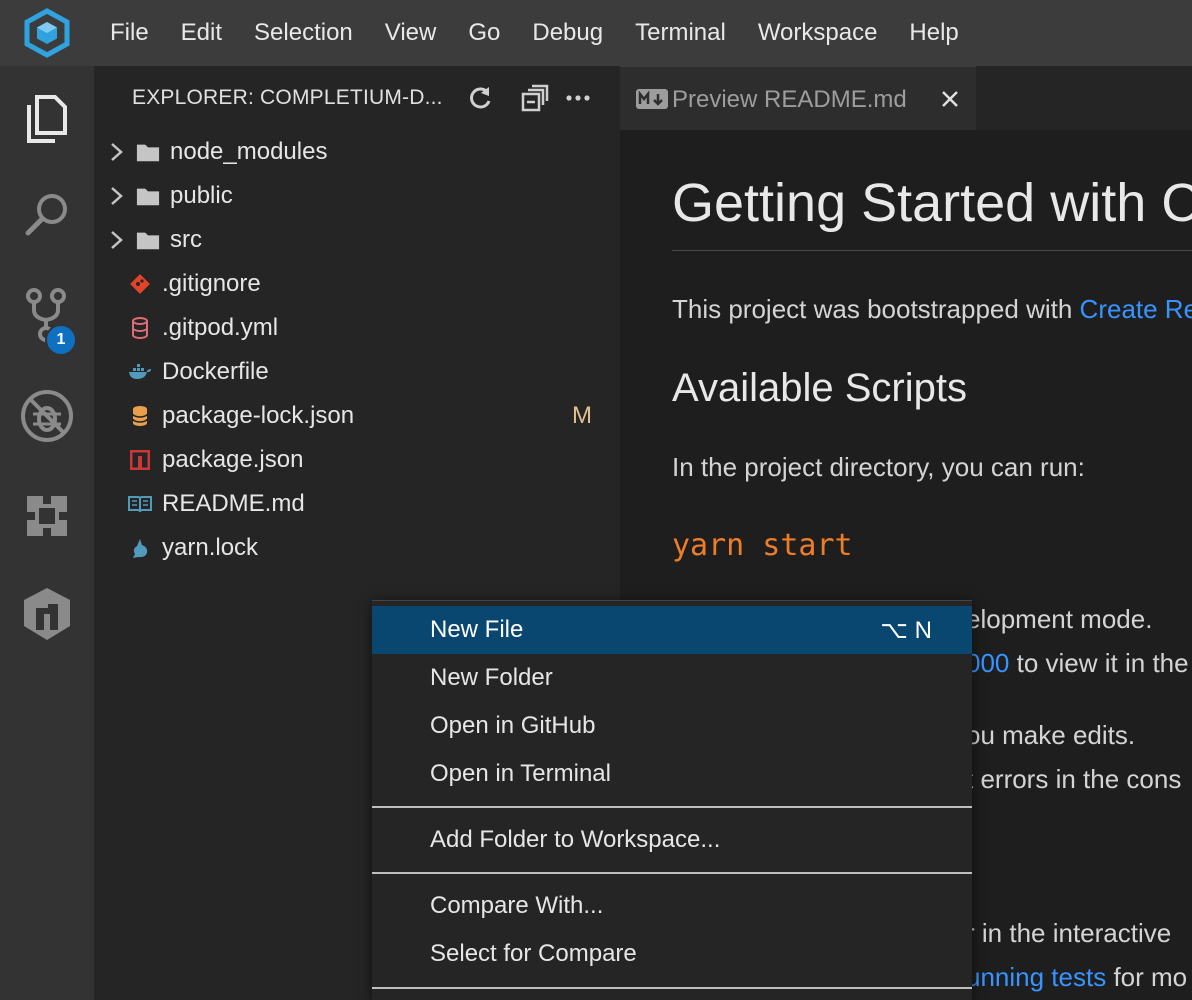 The height and width of the screenshot is (1000, 1192). Describe the element at coordinates (186, 239) in the screenshot. I see `tree-item-label: src` at that location.